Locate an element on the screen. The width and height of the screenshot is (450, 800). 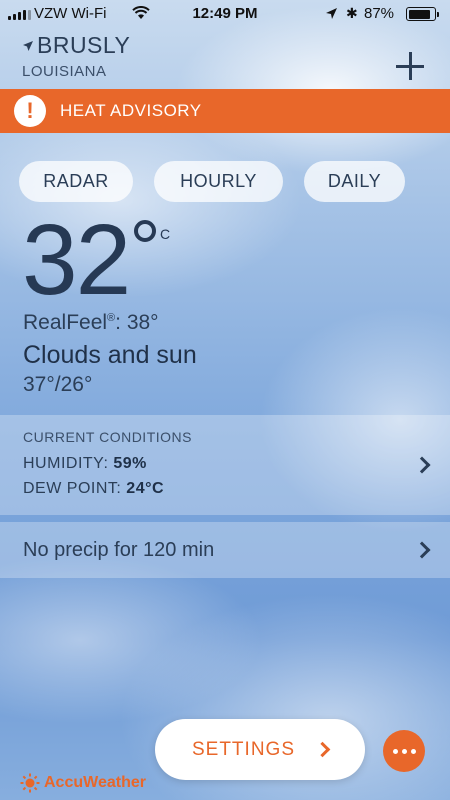
city-name: BRUSLY is located at coordinates (84, 45).